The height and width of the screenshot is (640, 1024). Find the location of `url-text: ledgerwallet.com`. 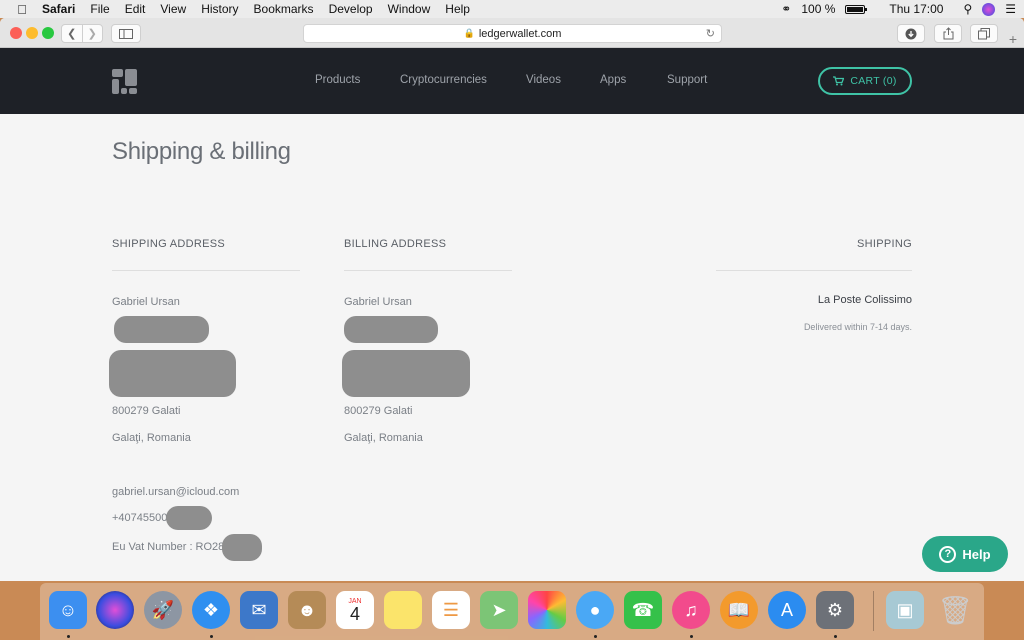

url-text: ledgerwallet.com is located at coordinates (520, 33).